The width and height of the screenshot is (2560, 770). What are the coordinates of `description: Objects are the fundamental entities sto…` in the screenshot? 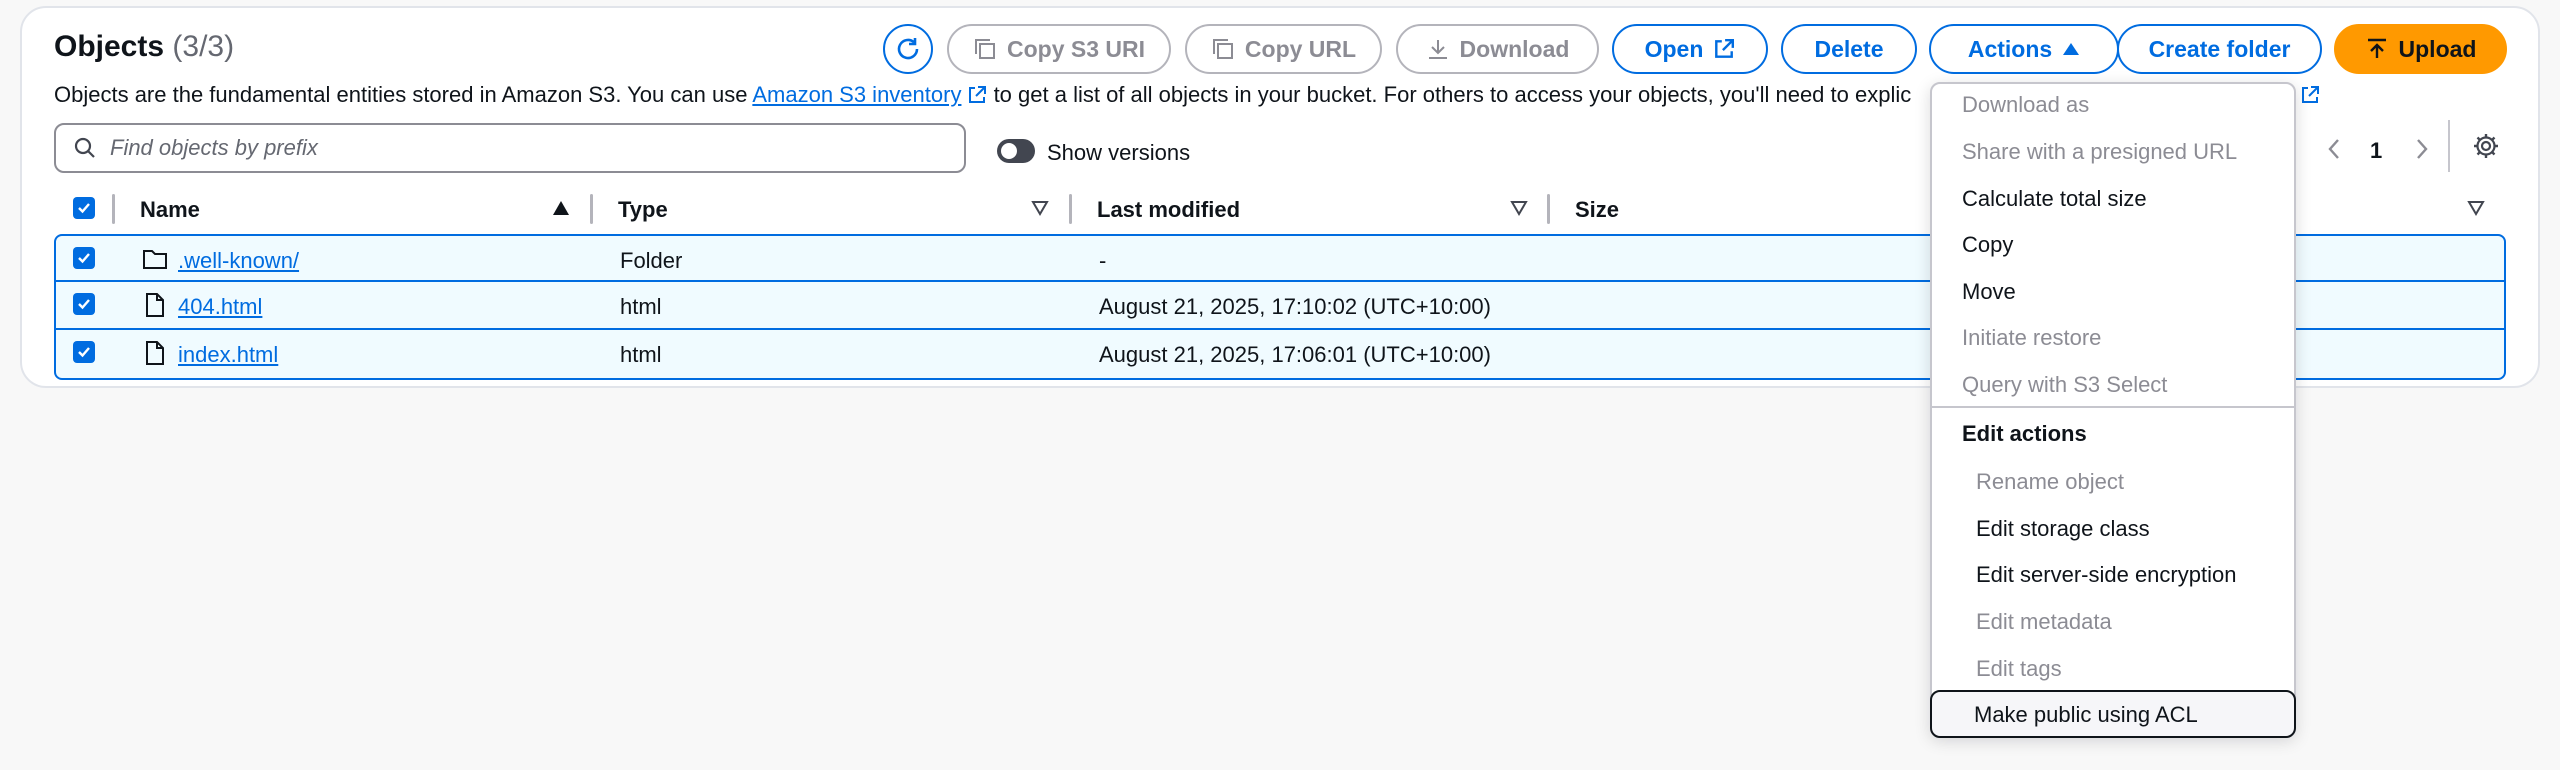 It's located at (982, 95).